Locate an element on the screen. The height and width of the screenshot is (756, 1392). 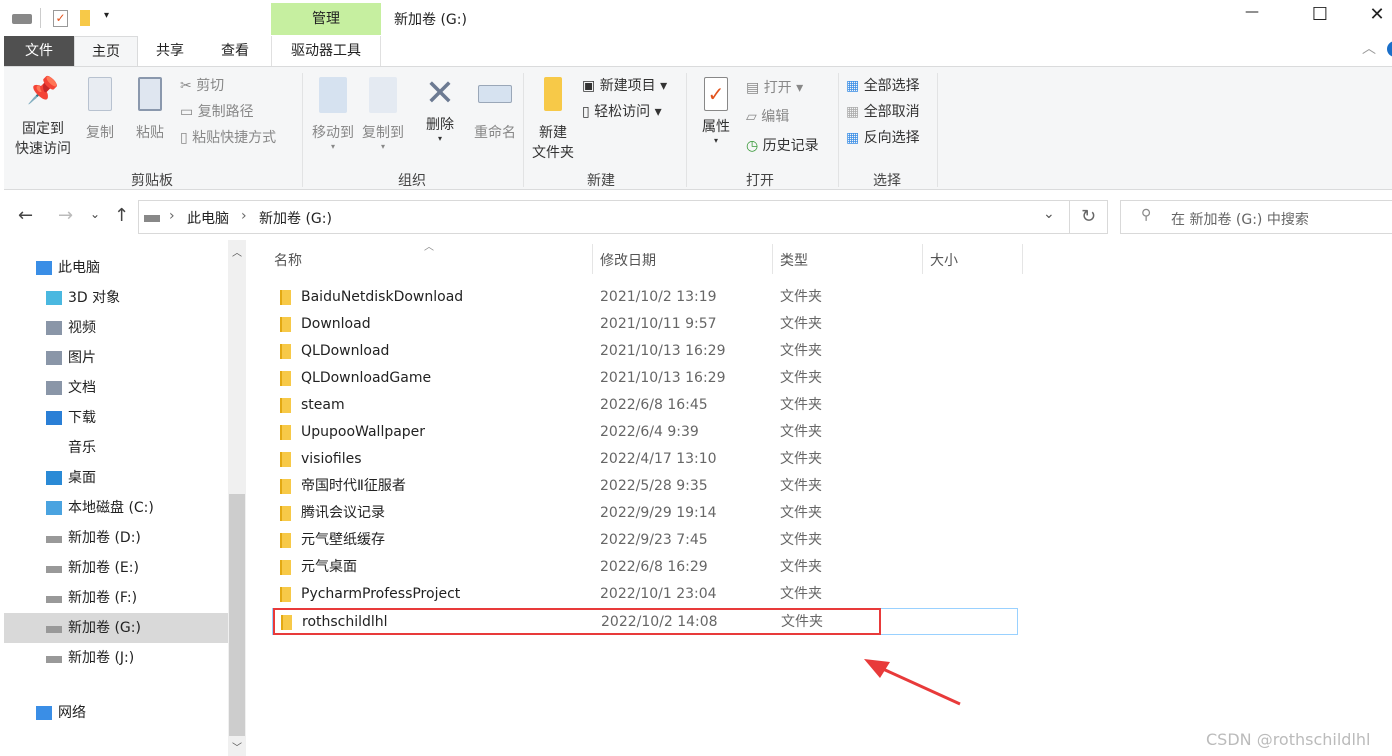
minimize-button: — is located at coordinates (1252, 12).